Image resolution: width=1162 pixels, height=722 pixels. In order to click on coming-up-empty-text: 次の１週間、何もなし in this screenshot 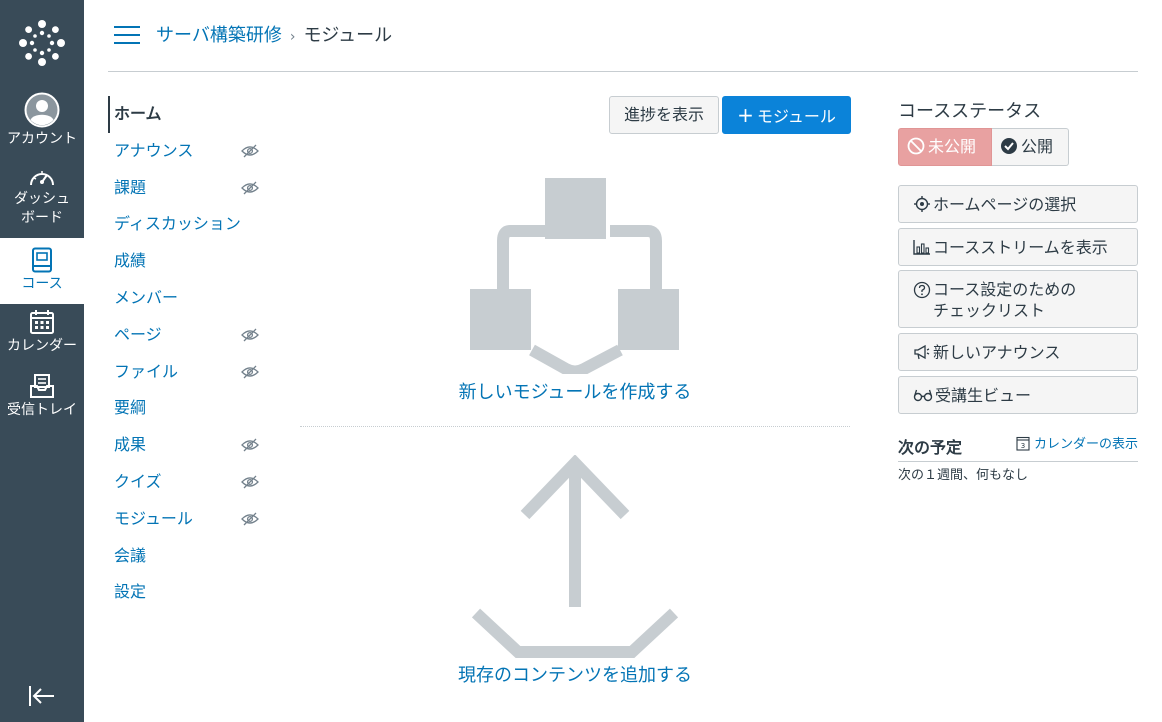, I will do `click(963, 475)`.